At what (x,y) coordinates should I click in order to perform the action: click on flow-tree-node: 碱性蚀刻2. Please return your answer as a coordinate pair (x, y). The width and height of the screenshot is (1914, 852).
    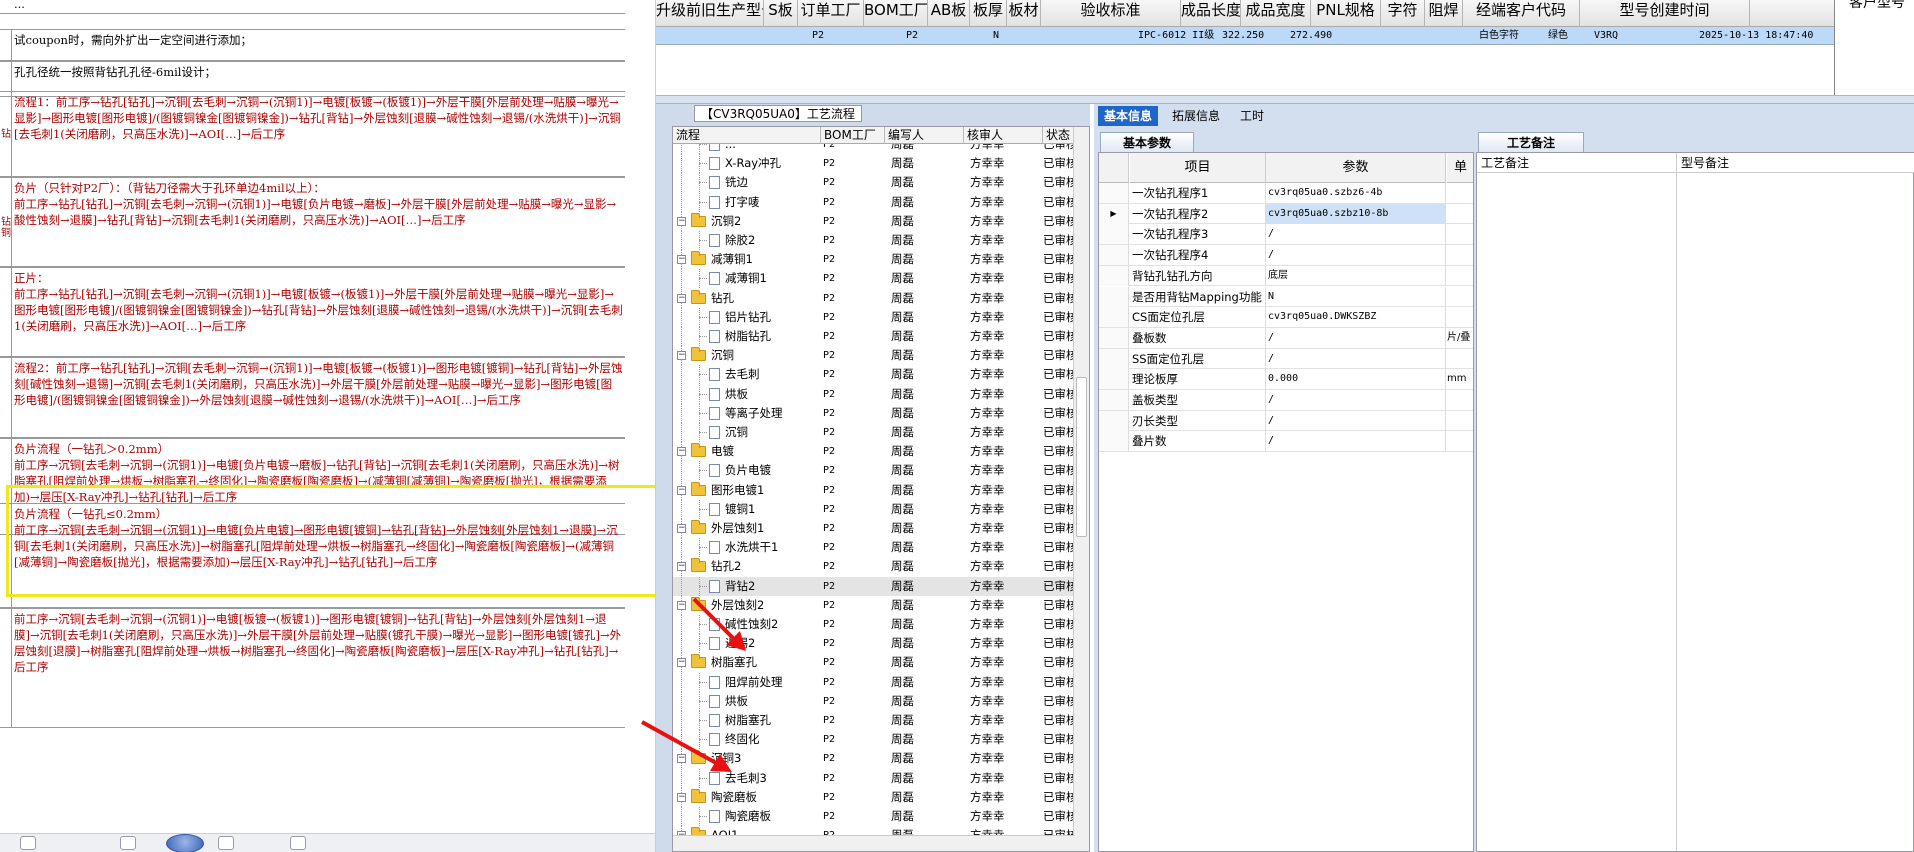
    Looking at the image, I should click on (747, 624).